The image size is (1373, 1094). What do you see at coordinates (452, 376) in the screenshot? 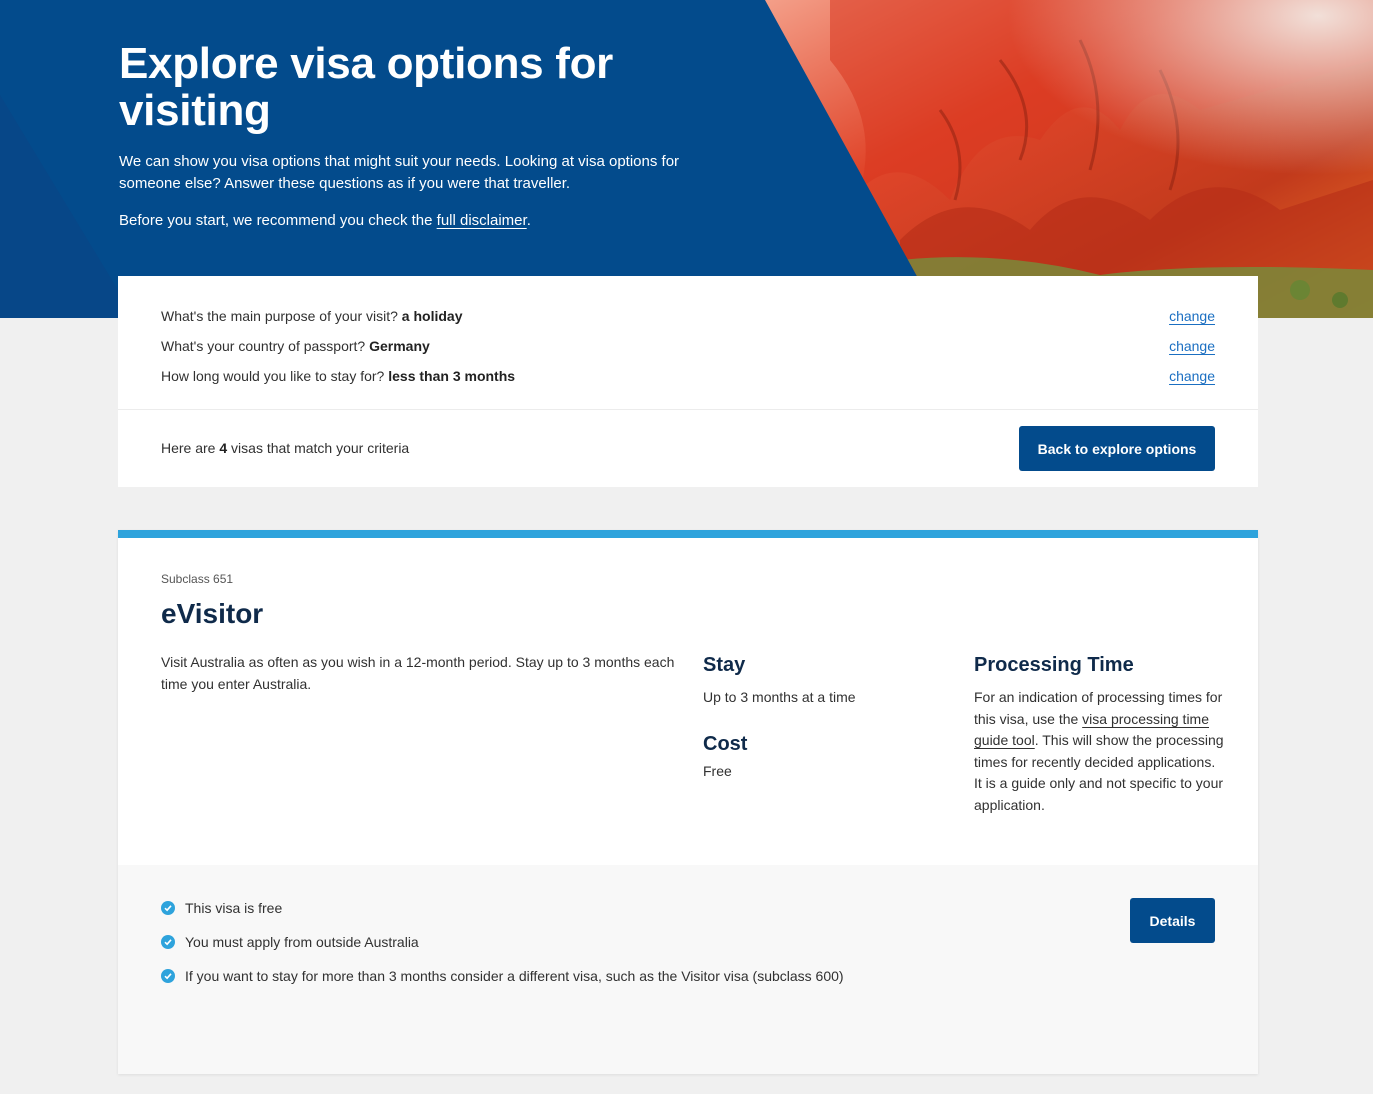
I see `criteria-answer: less than 3 months` at bounding box center [452, 376].